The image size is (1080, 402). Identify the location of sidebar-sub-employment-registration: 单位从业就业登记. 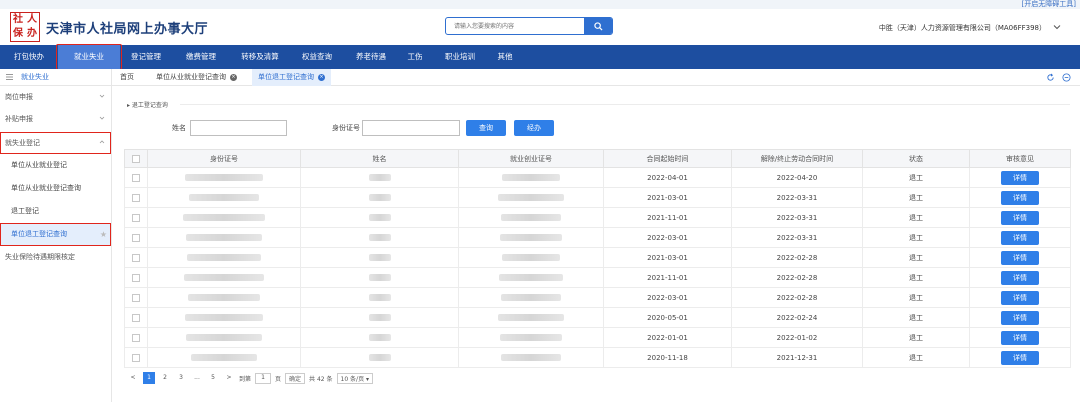
(55, 165).